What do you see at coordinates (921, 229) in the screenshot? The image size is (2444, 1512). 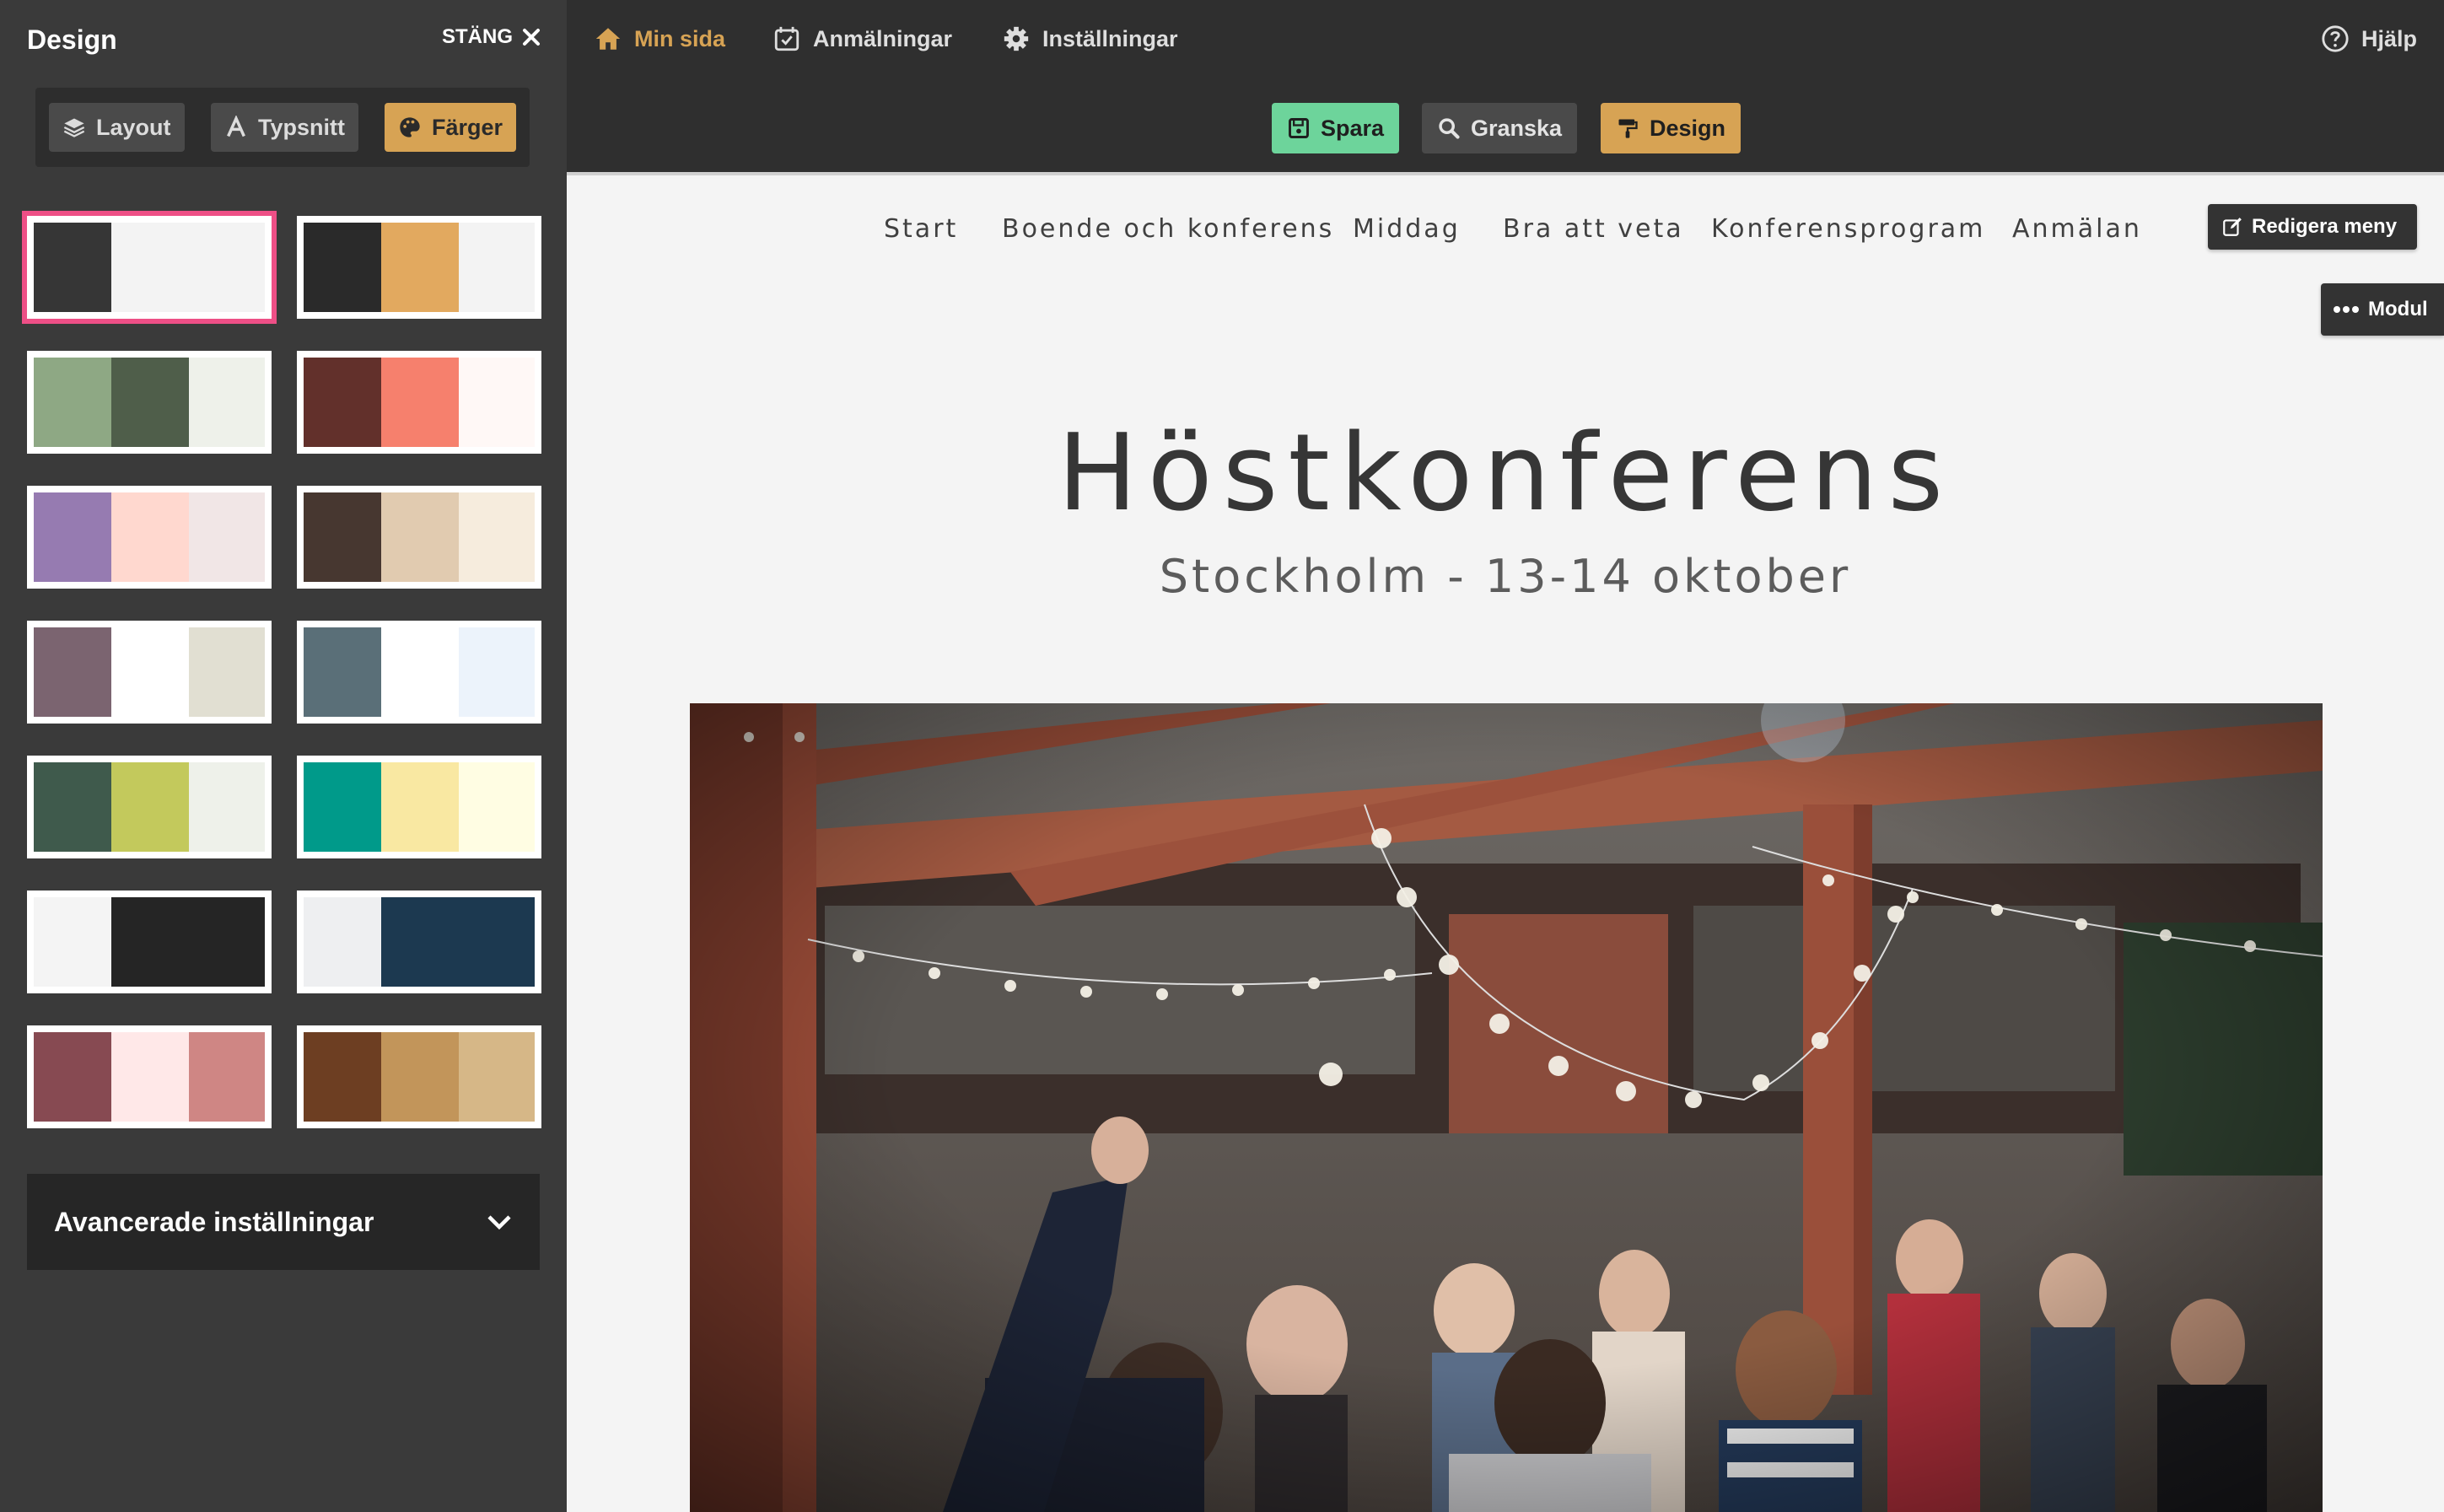 I see `menu-link-start: Start` at bounding box center [921, 229].